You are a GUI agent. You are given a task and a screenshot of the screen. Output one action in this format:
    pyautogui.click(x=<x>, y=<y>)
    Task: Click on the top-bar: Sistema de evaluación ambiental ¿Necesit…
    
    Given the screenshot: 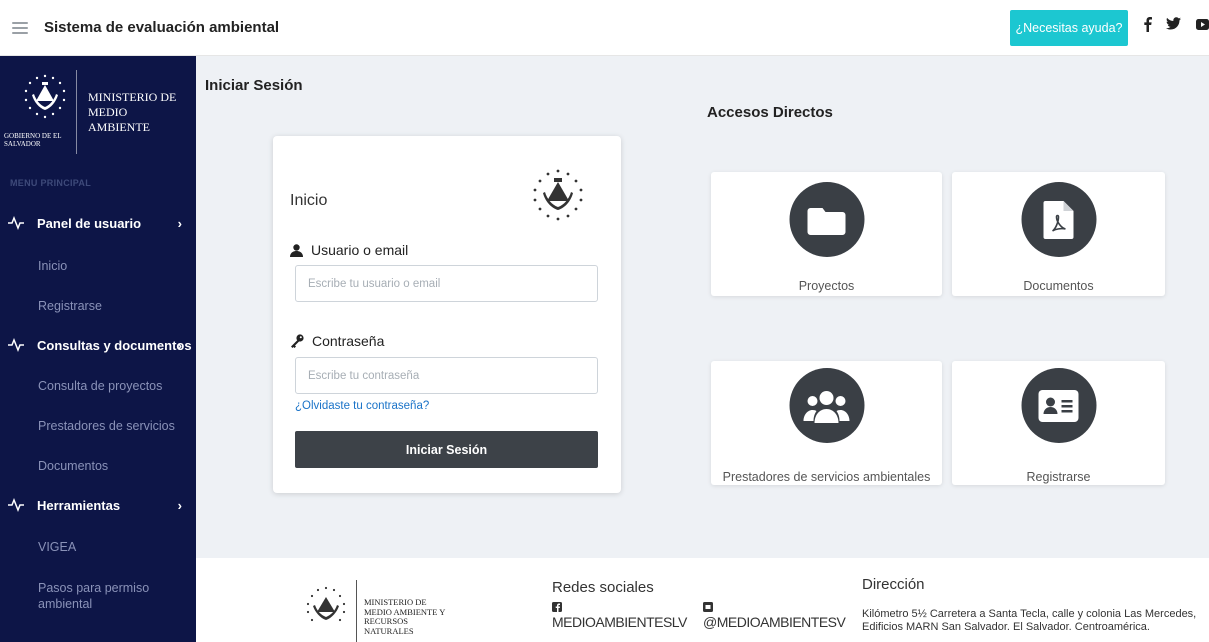 What is the action you would take?
    pyautogui.click(x=604, y=28)
    